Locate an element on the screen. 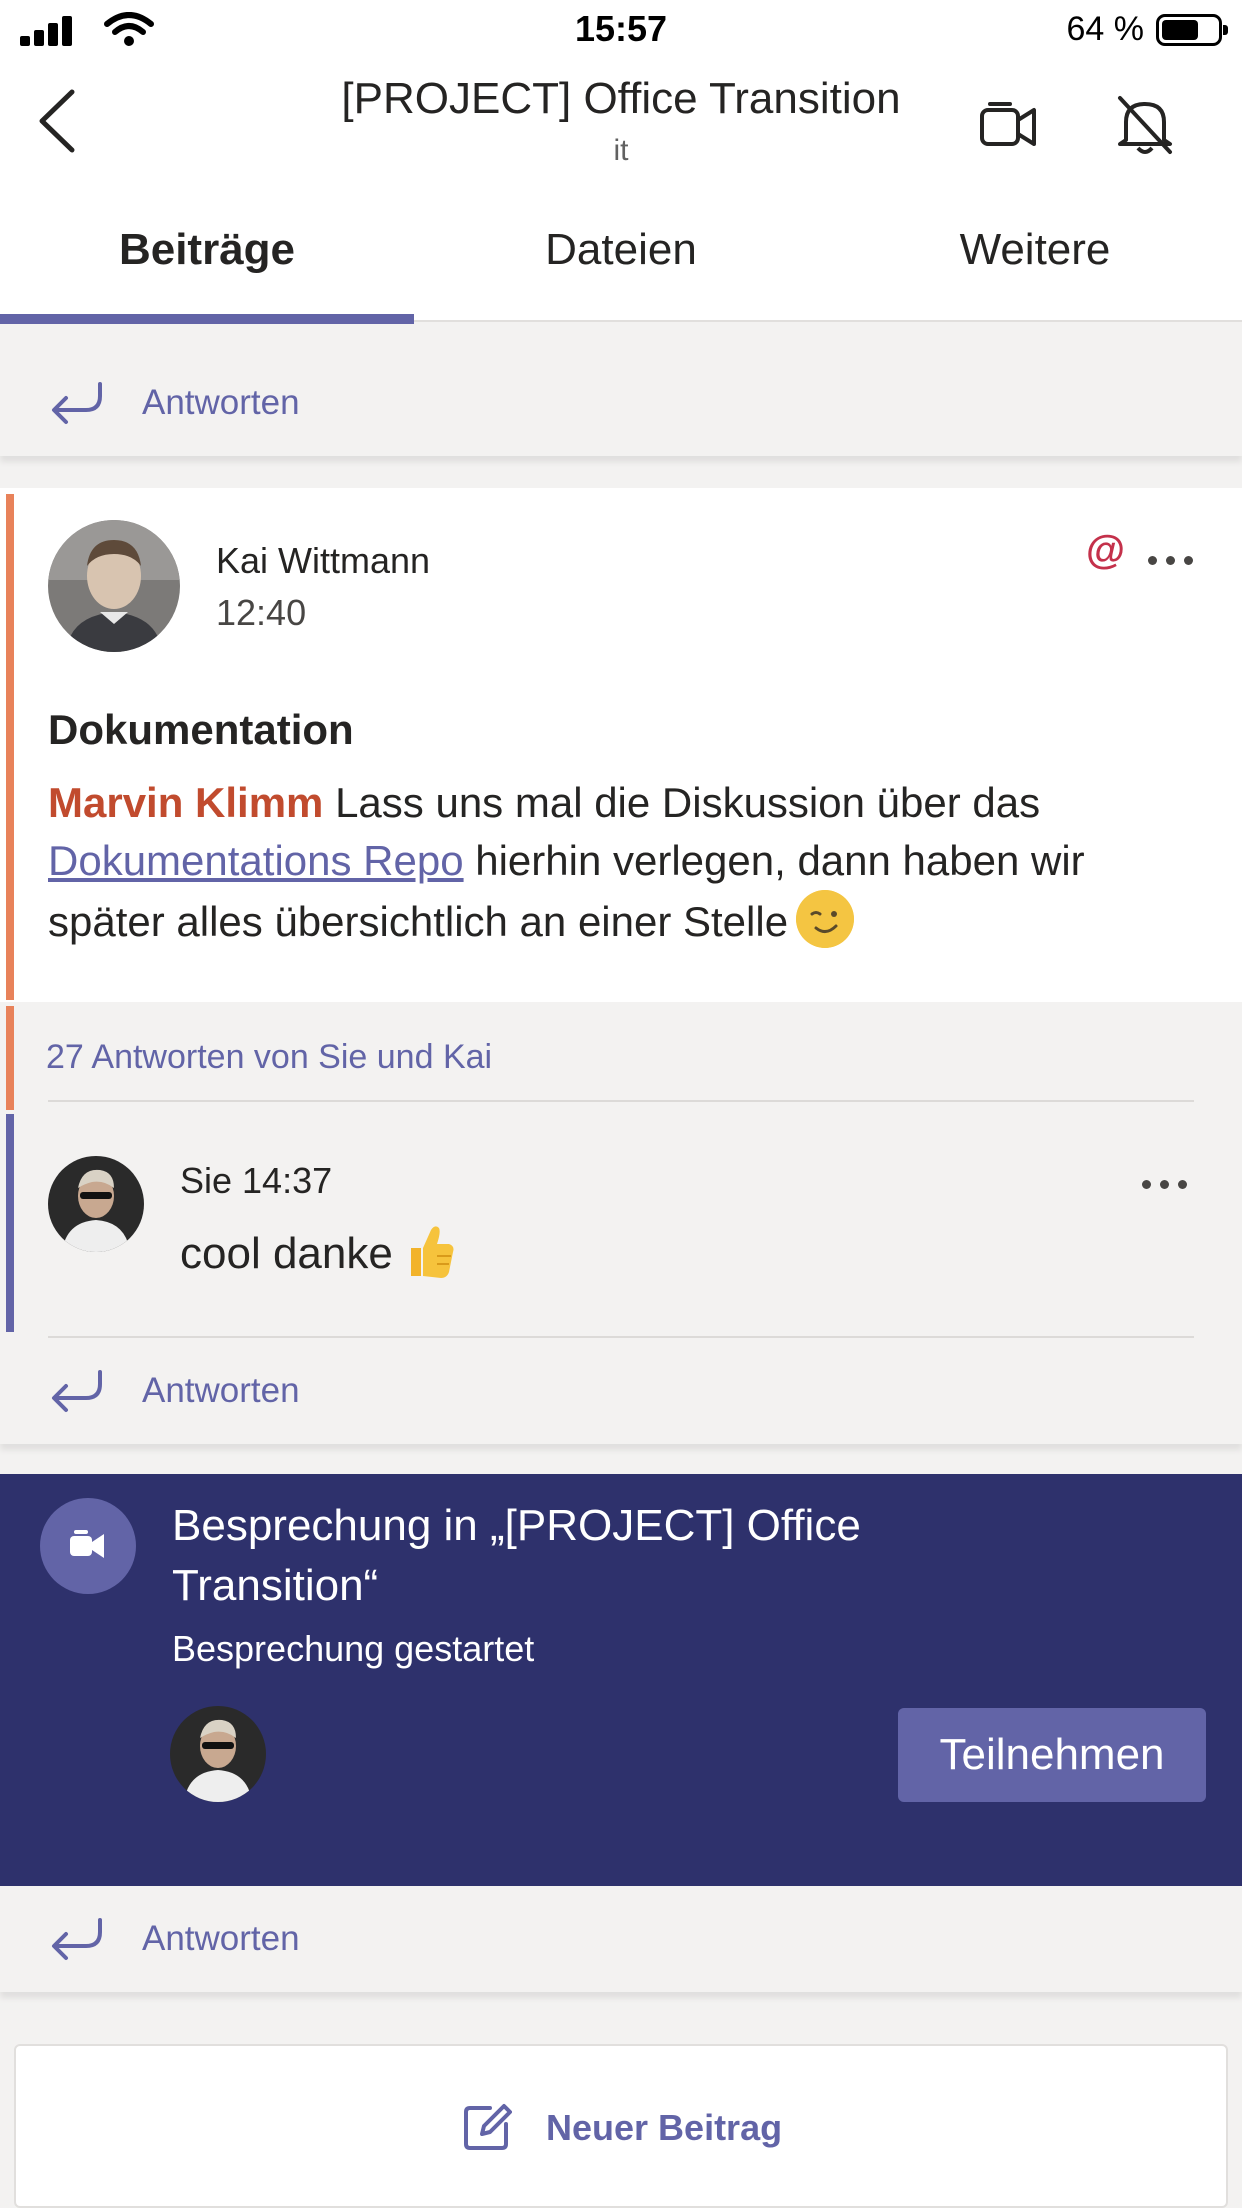 This screenshot has height=2208, width=1242. channel-header: [PROJECT] Office Transition it is located at coordinates (621, 121).